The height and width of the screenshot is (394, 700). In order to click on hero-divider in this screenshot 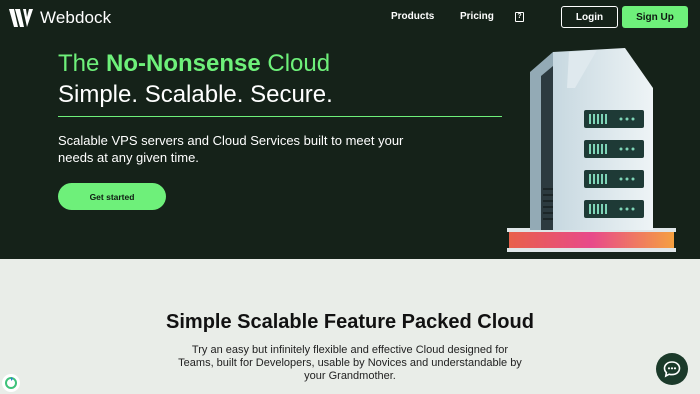, I will do `click(280, 116)`.